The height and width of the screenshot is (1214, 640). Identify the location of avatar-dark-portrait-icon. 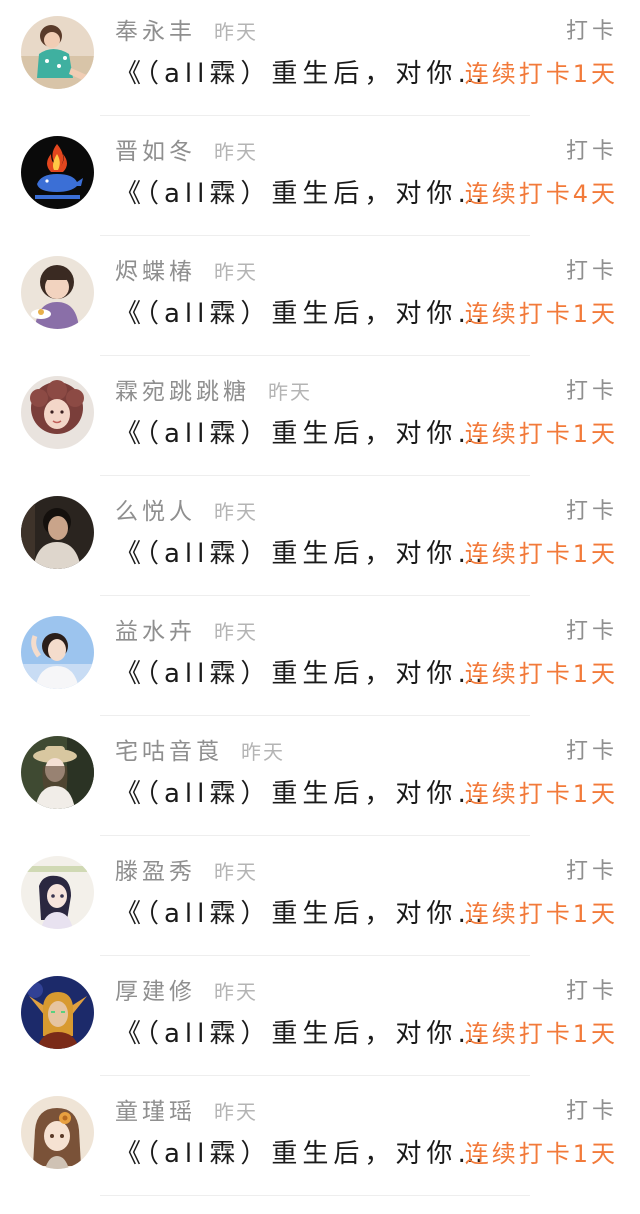
(57, 532).